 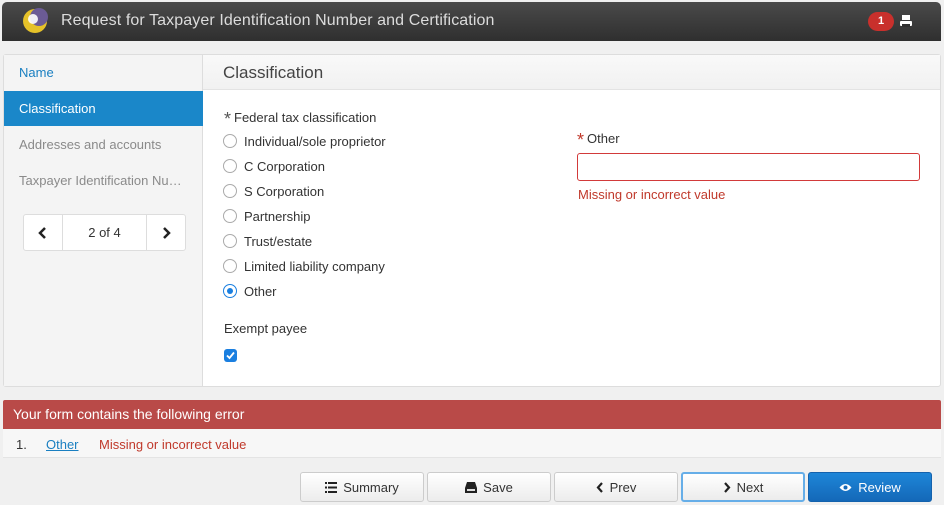 I want to click on radio-individual: Individual/sole proprietor, so click(x=304, y=141).